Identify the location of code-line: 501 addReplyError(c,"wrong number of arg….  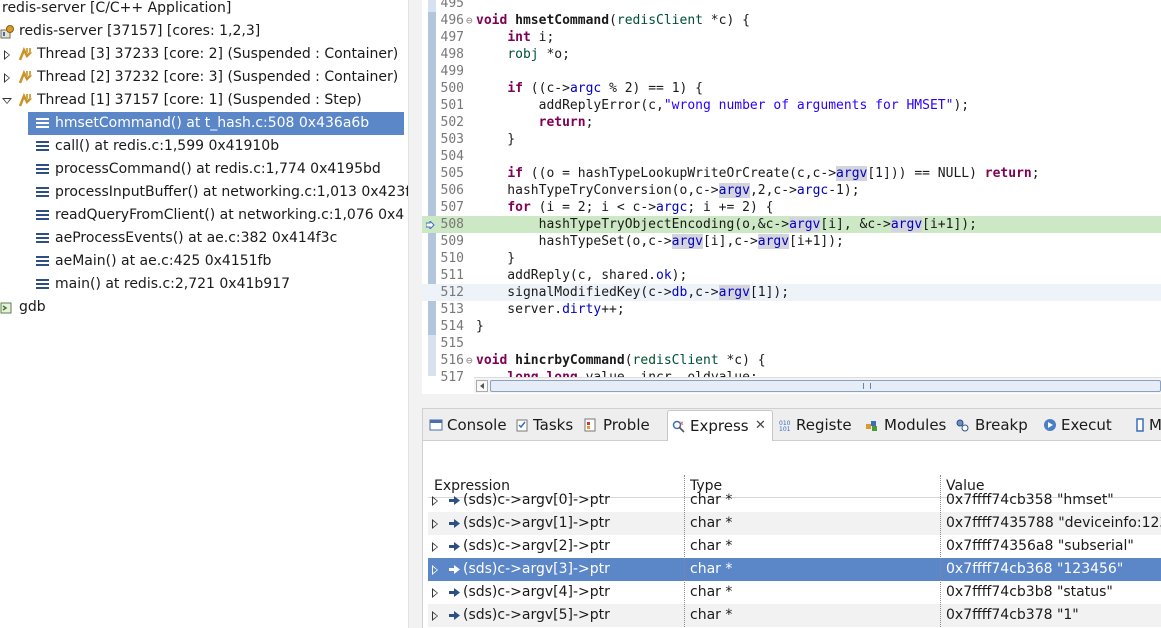
(791, 105).